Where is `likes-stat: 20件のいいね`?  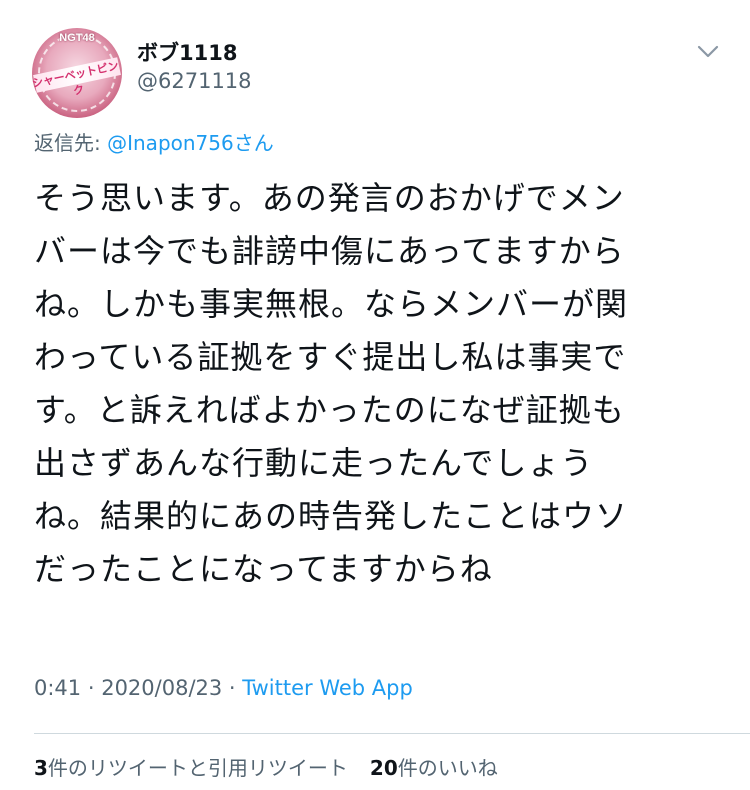
likes-stat: 20件のいいね is located at coordinates (434, 768).